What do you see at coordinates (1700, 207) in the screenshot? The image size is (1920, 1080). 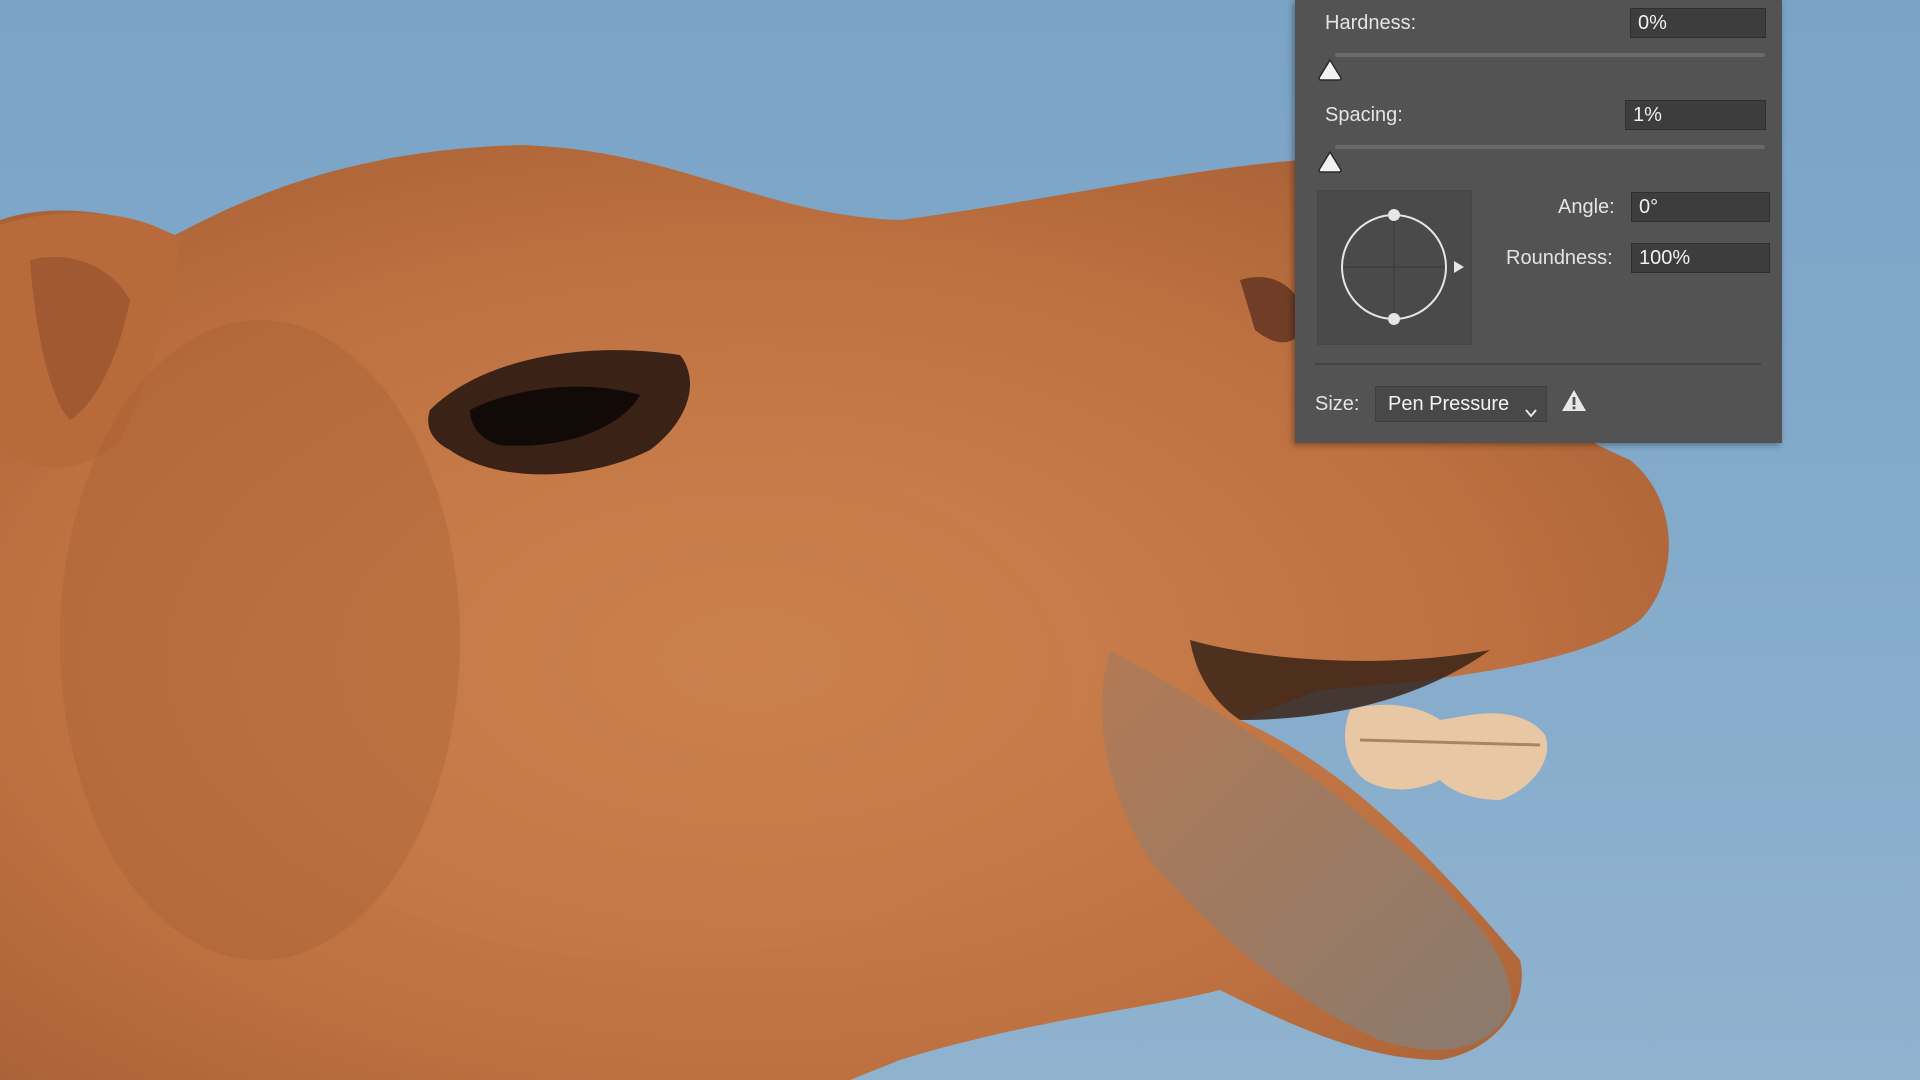 I see `angle-input: 0°` at bounding box center [1700, 207].